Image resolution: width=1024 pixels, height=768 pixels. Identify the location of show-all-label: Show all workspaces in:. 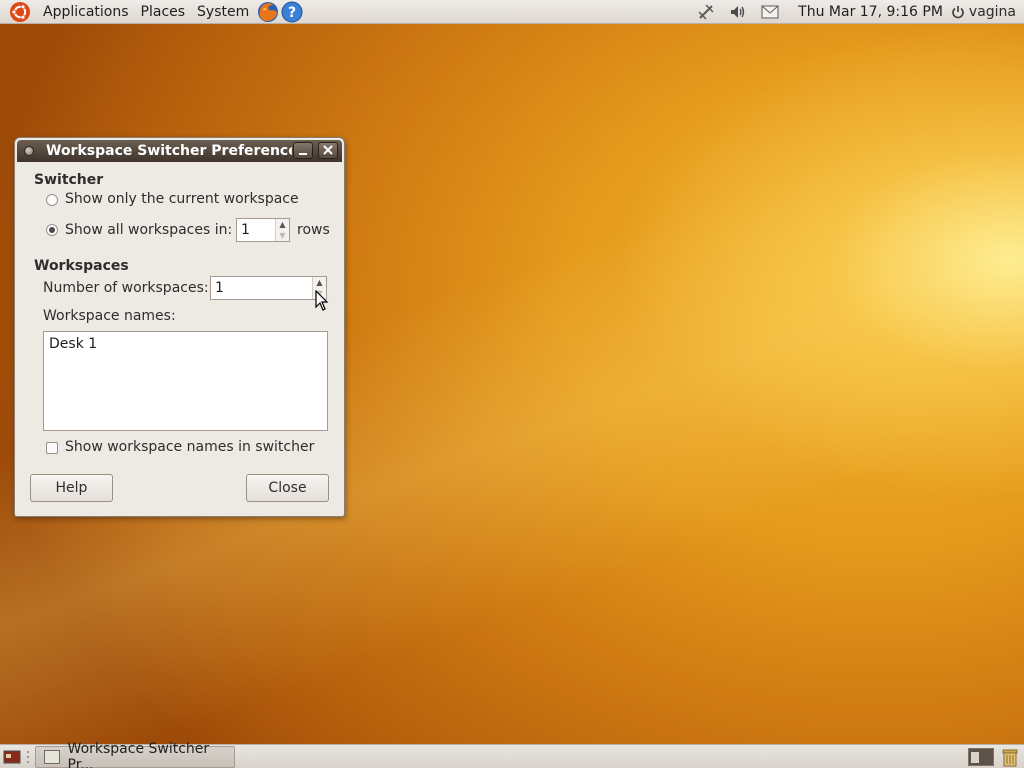
(148, 230).